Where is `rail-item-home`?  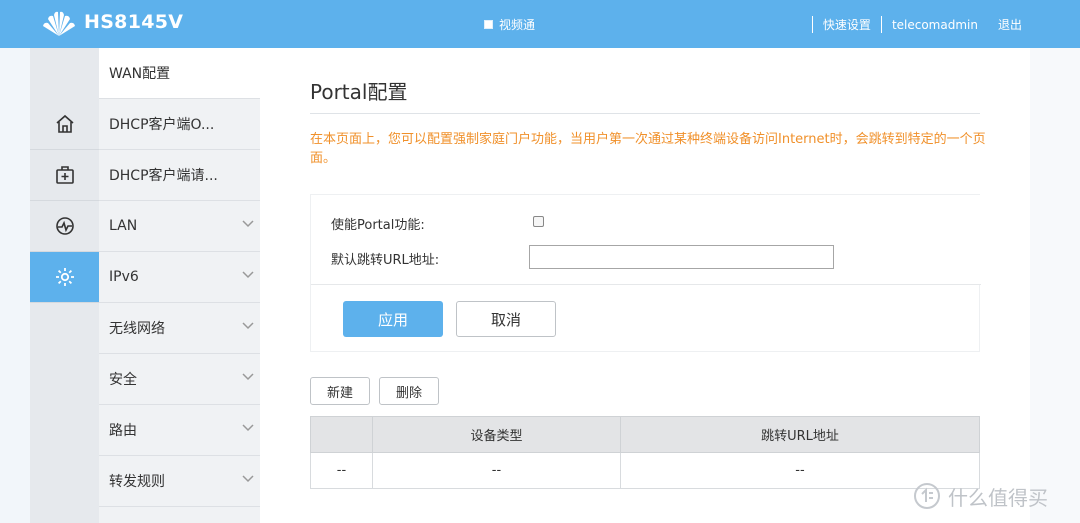
rail-item-home is located at coordinates (64, 124).